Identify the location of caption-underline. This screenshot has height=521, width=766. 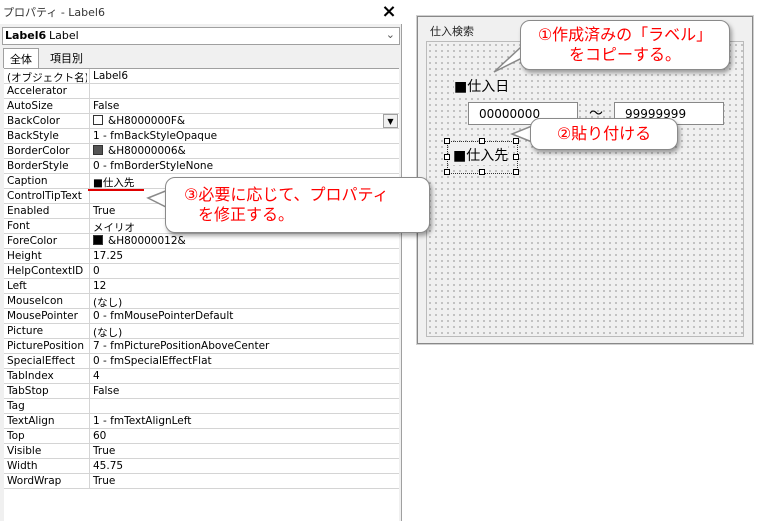
(116, 190).